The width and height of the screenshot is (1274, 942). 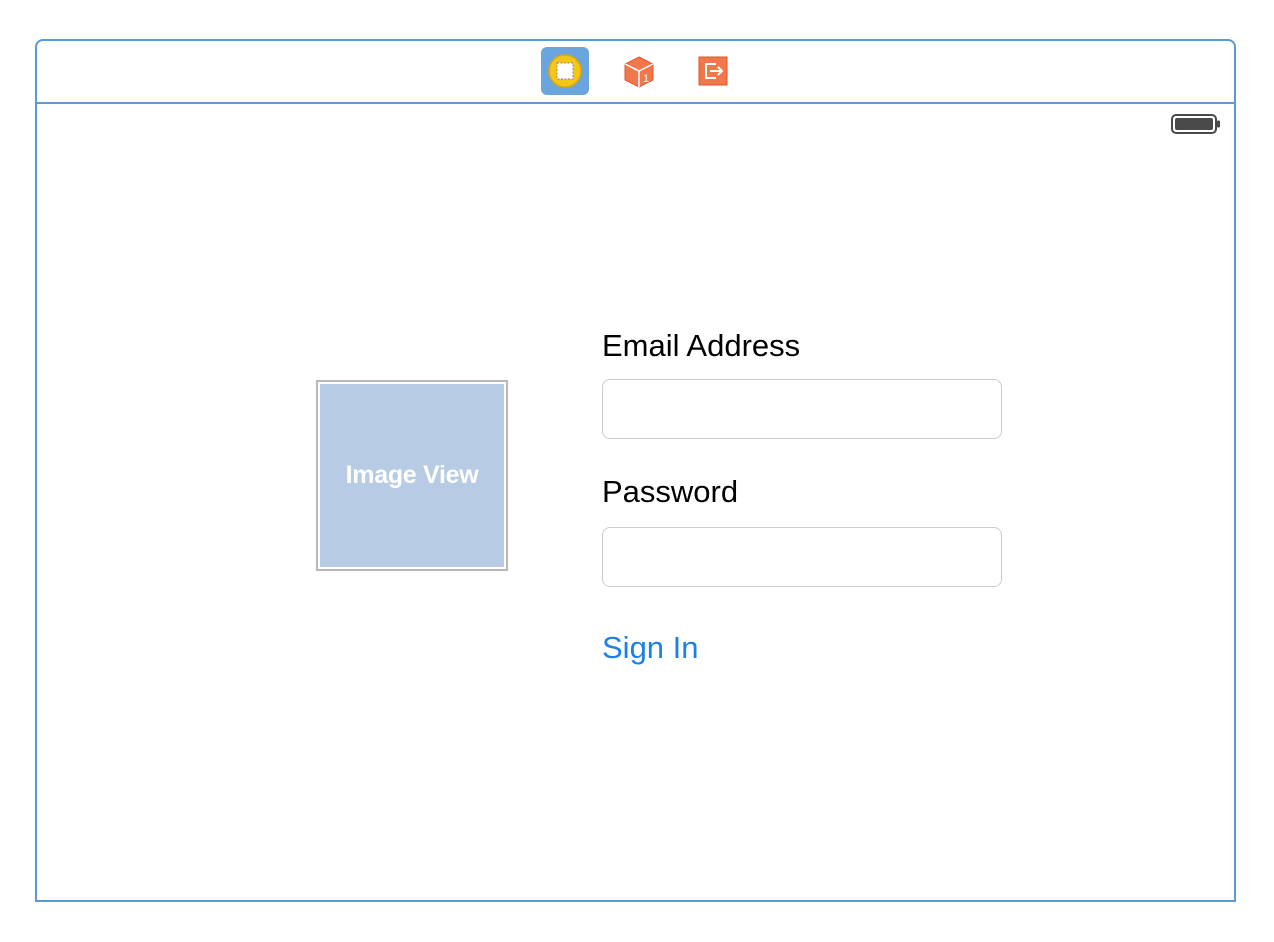 I want to click on email-address-label: Email Address, so click(x=701, y=345).